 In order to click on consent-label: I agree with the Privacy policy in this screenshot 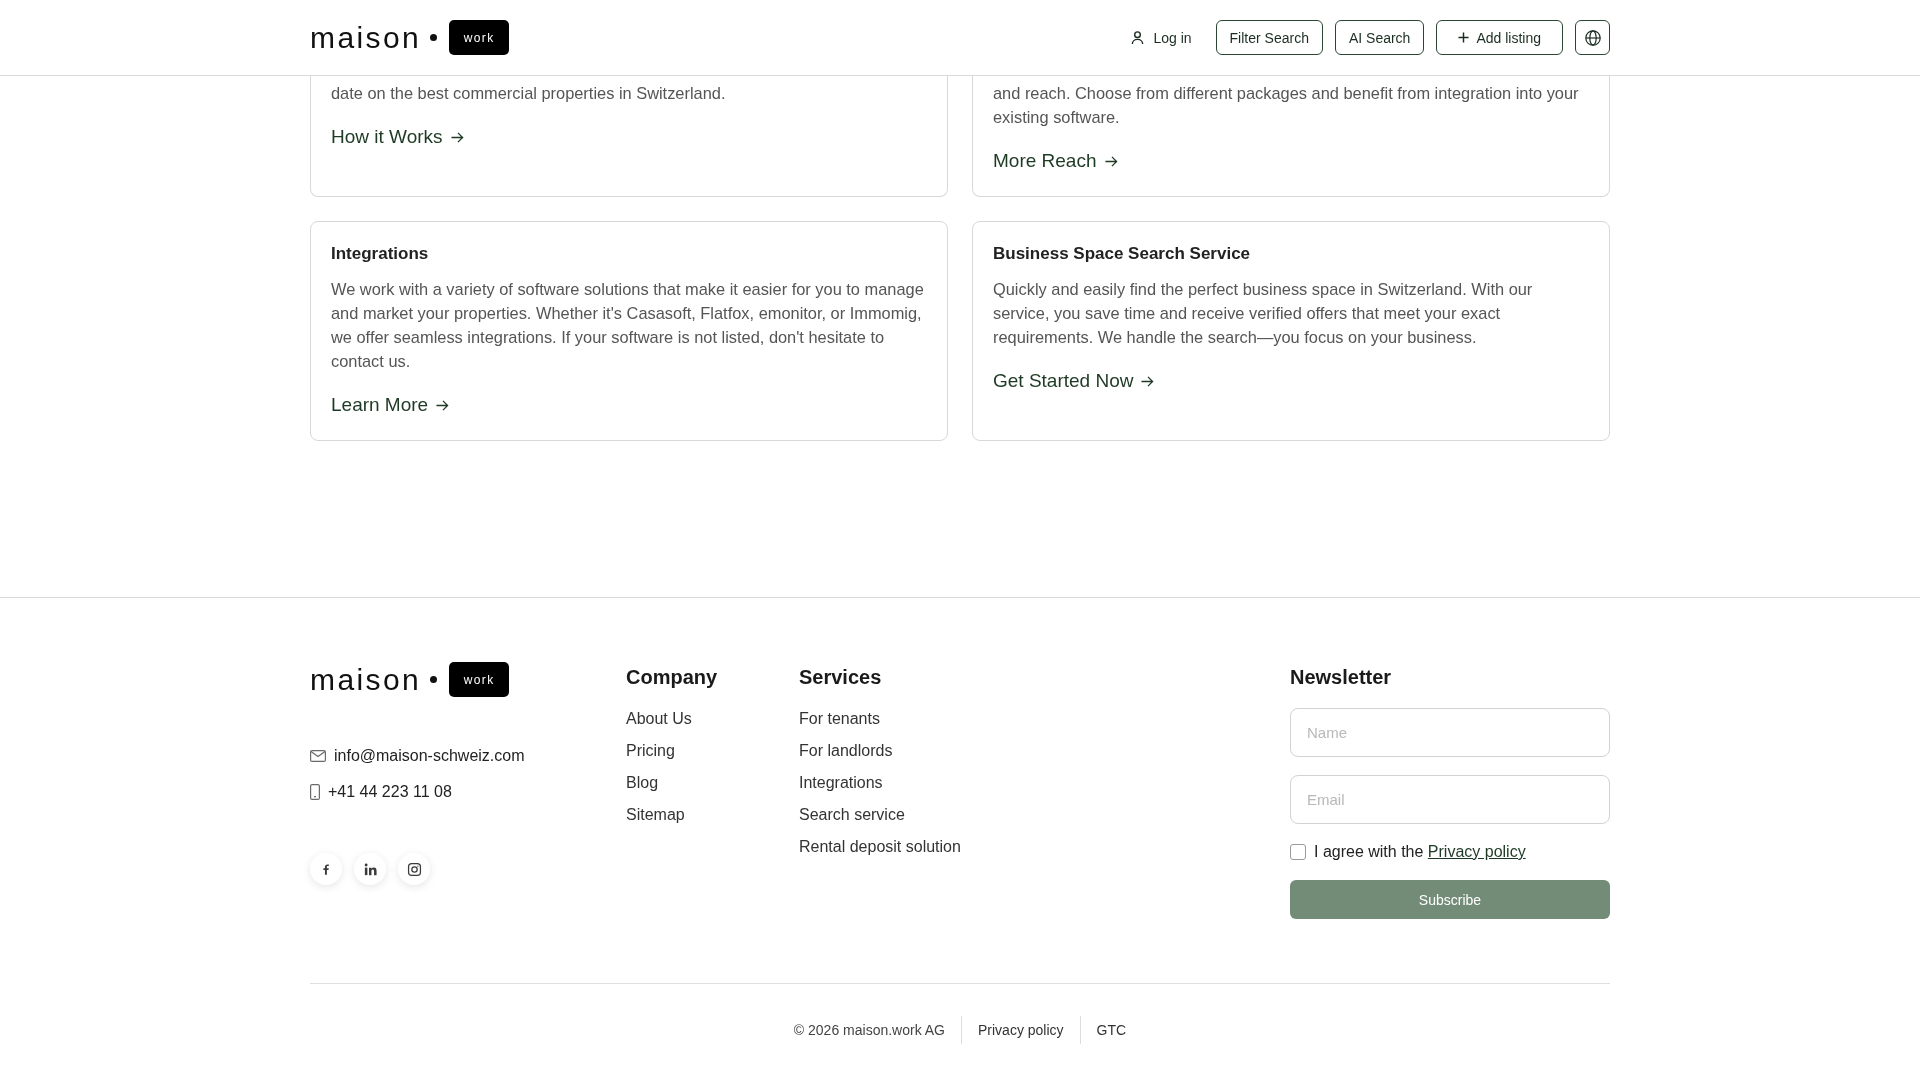, I will do `click(1420, 852)`.